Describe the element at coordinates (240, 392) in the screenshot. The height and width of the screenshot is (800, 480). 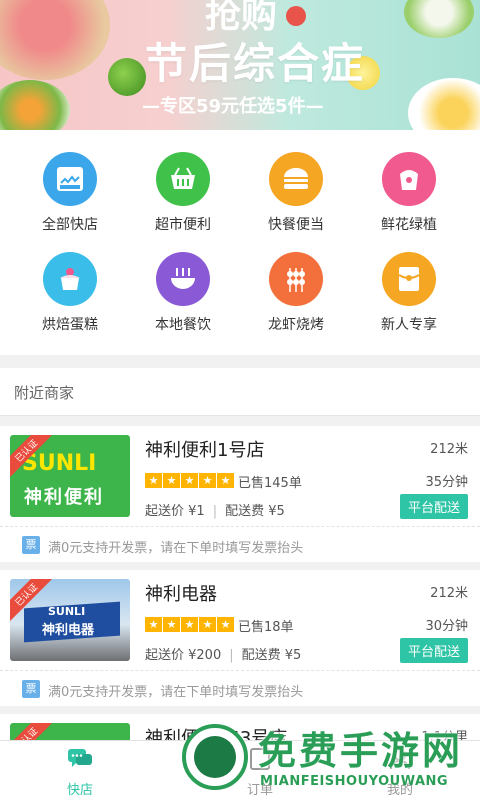
I see `nearby-merchants-header: 附近商家` at that location.